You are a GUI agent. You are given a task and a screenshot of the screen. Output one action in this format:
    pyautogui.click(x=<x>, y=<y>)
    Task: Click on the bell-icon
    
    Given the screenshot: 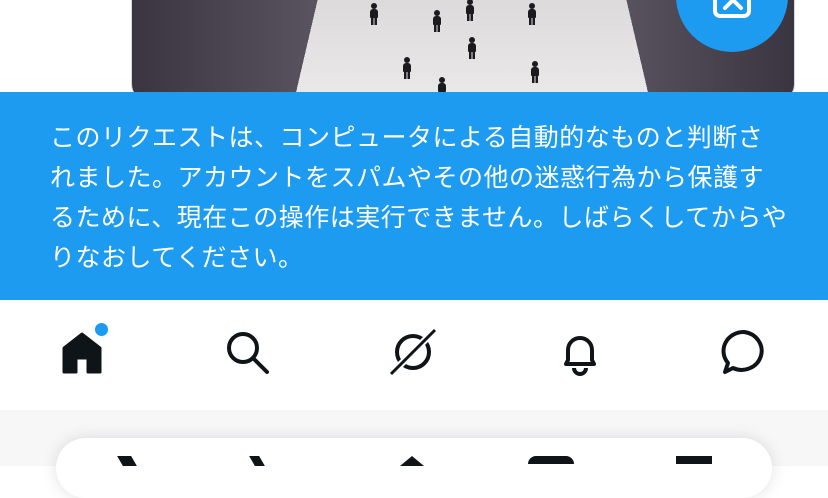 What is the action you would take?
    pyautogui.click(x=580, y=356)
    